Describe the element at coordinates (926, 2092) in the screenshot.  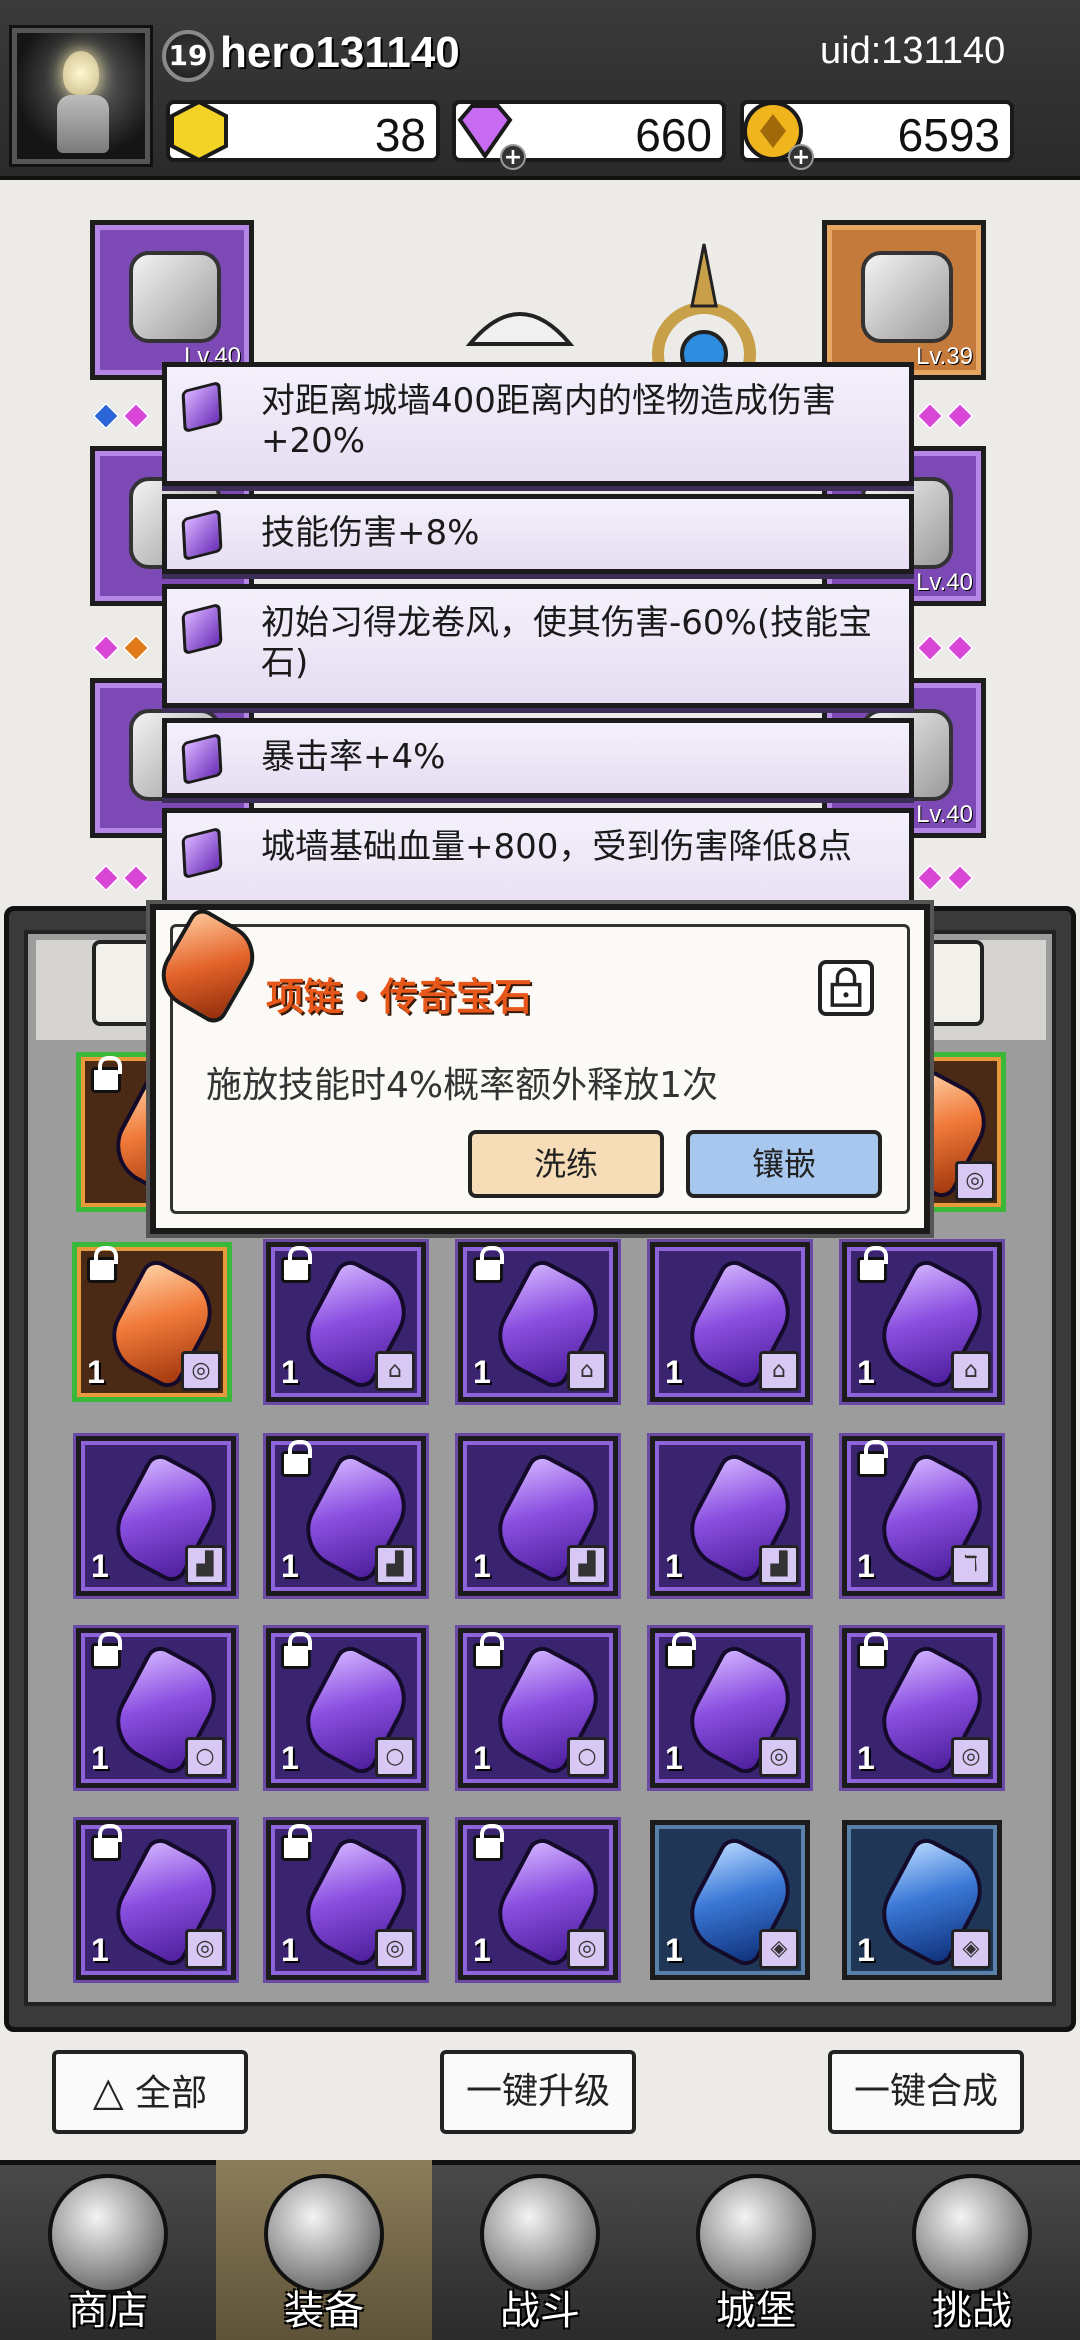
I see `merge-all-button: 一键合成` at that location.